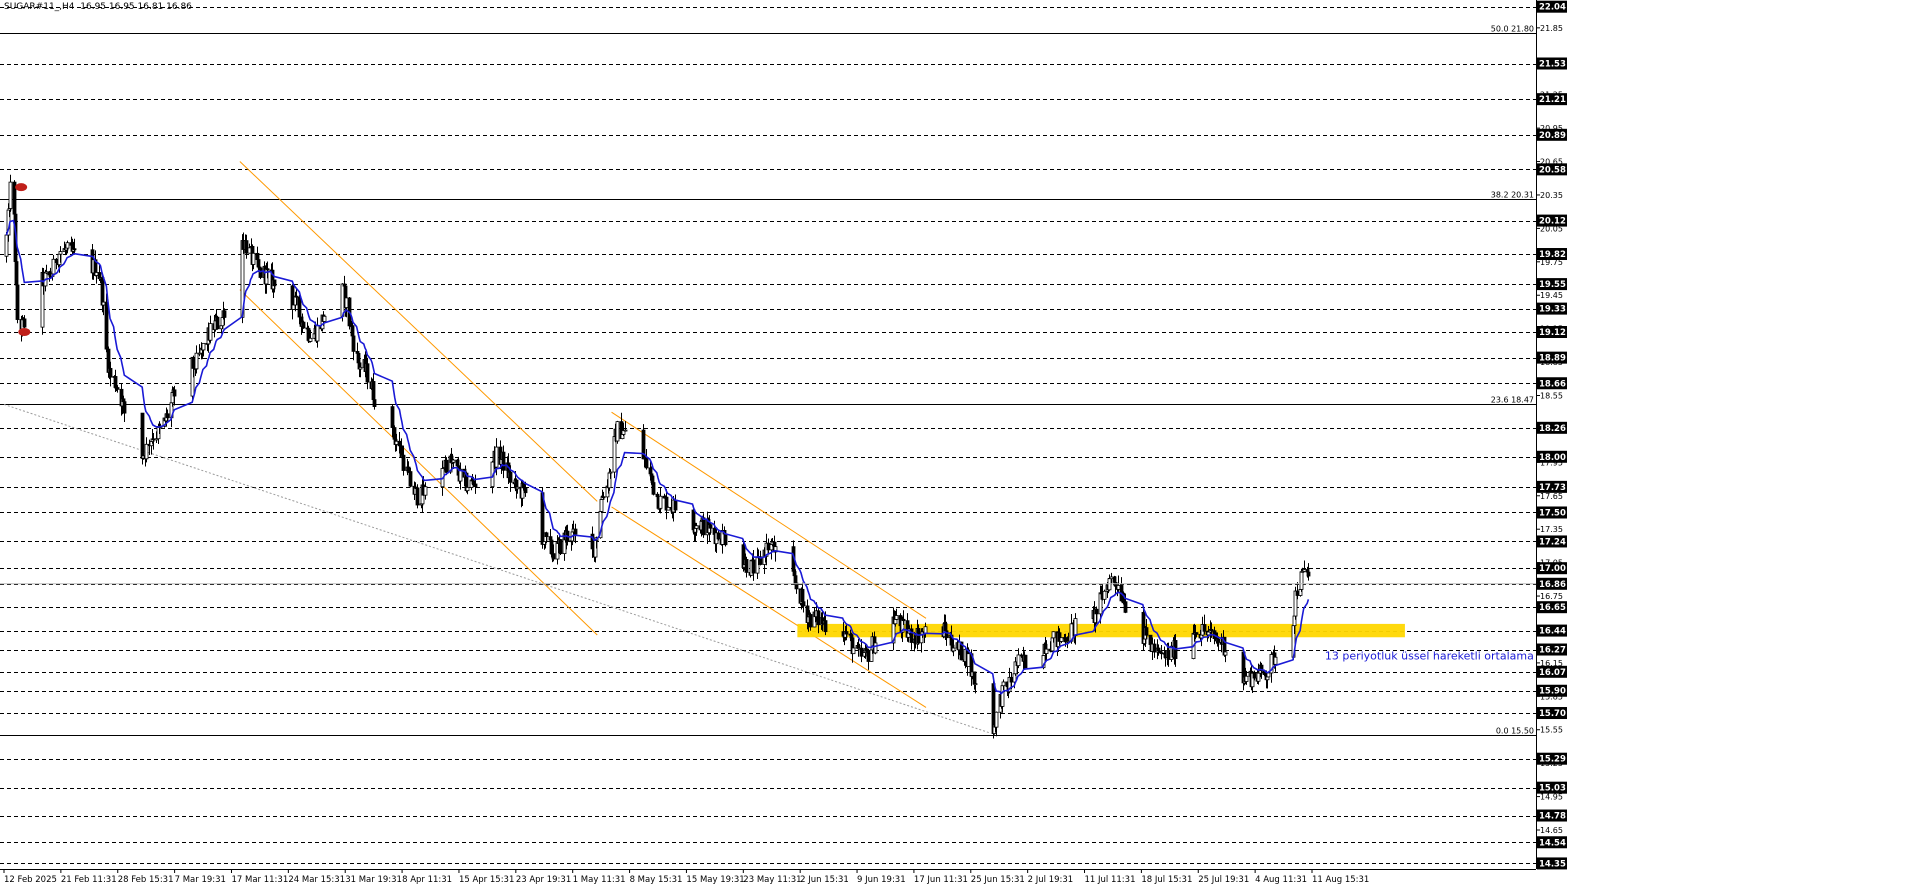 This screenshot has height=892, width=1916. What do you see at coordinates (373, 880) in the screenshot?
I see `time-label: 31 Mar 19:31` at bounding box center [373, 880].